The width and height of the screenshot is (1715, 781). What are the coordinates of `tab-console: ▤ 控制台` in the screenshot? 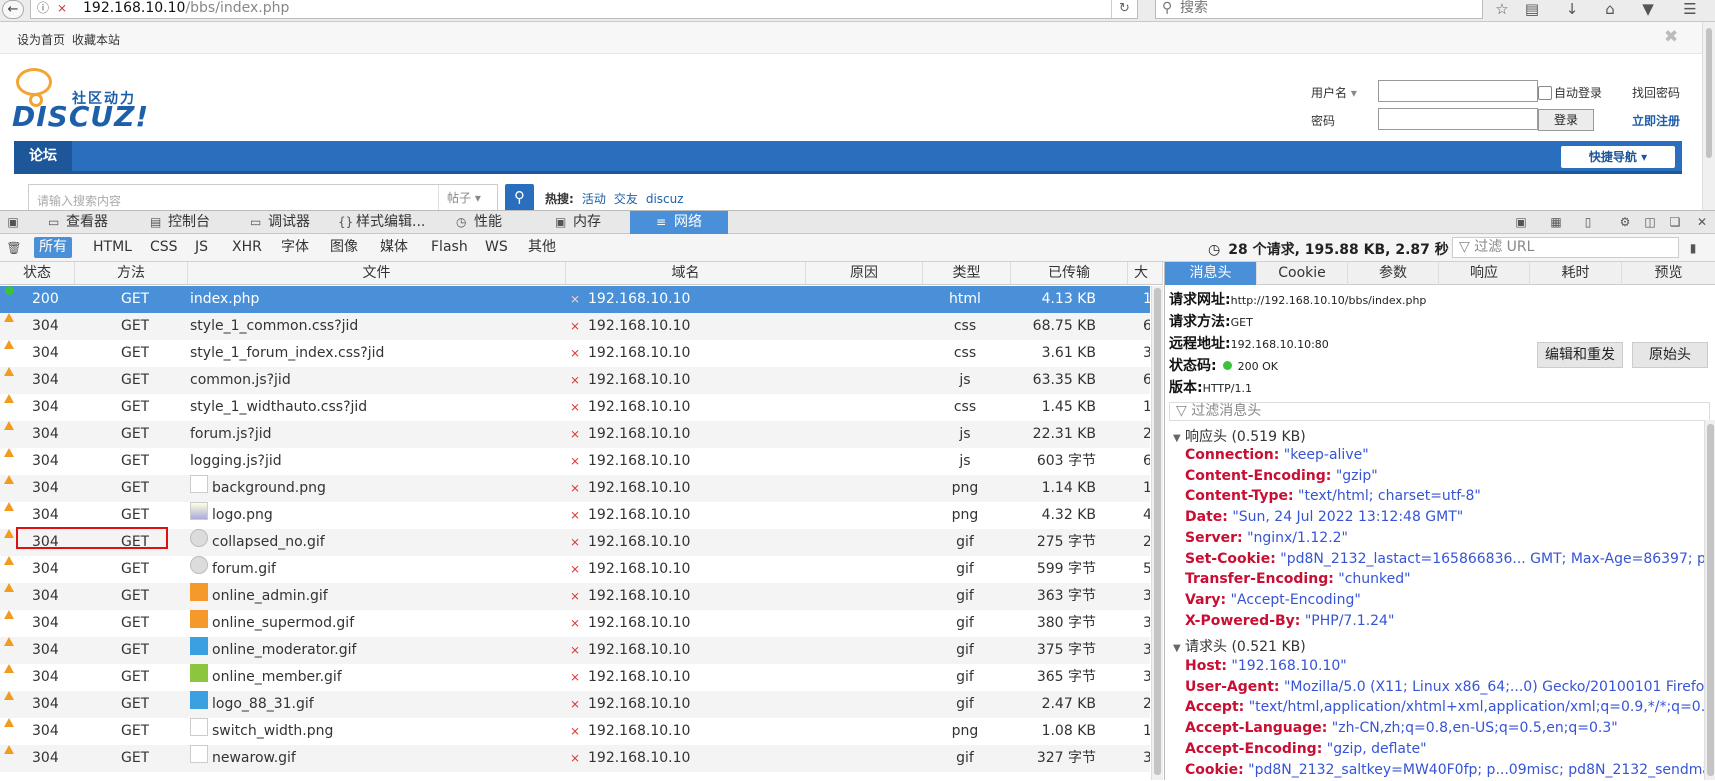 It's located at (195, 222).